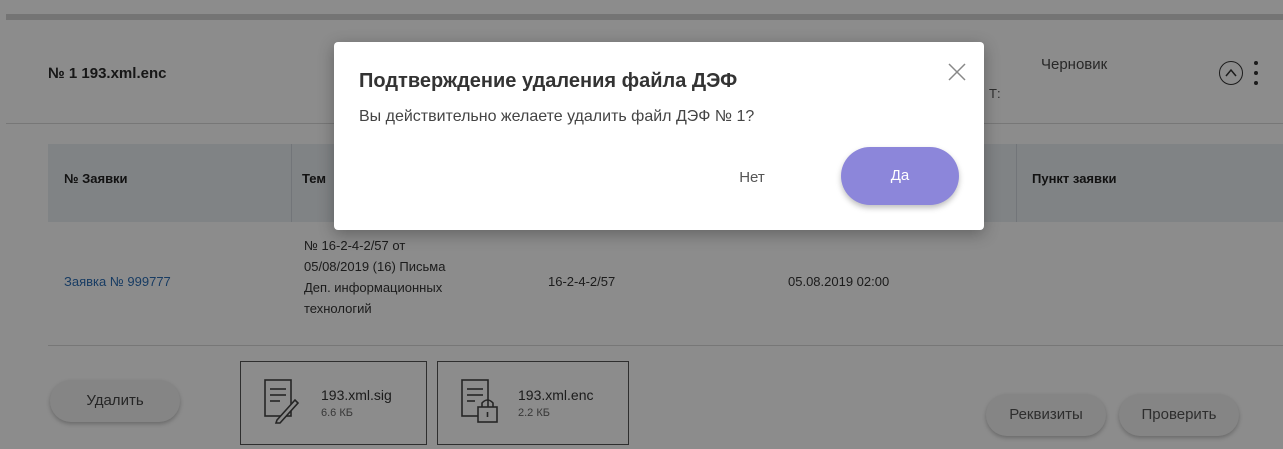  Describe the element at coordinates (957, 72) in the screenshot. I see `close-icon` at that location.